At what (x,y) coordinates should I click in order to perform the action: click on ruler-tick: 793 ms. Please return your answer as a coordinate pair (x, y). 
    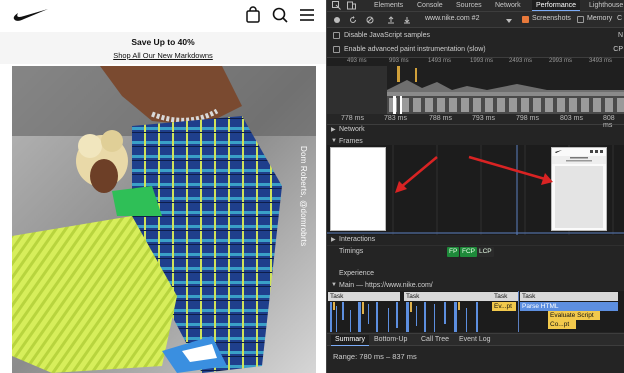
    Looking at the image, I should click on (483, 118).